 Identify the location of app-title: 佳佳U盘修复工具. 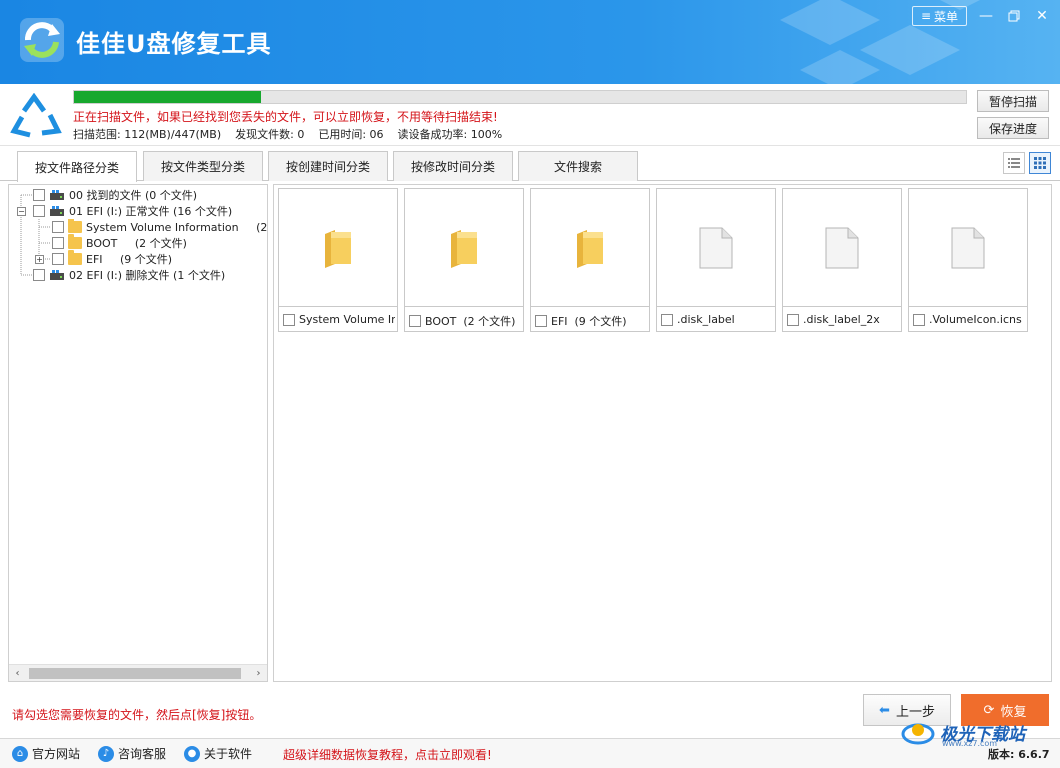
(174, 44).